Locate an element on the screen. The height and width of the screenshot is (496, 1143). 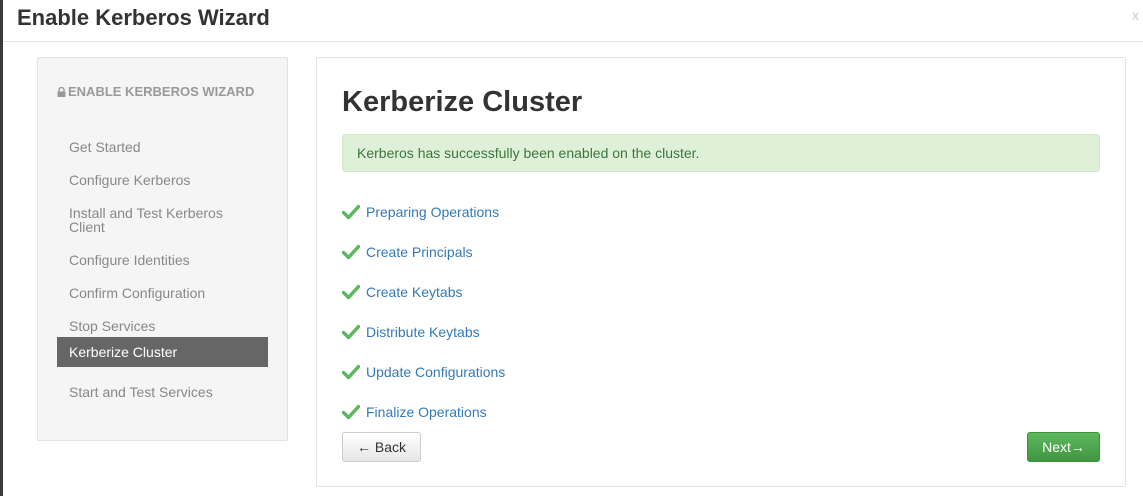
sidebar-item-confirm-configuration: Confirm Configuration is located at coordinates (162, 293).